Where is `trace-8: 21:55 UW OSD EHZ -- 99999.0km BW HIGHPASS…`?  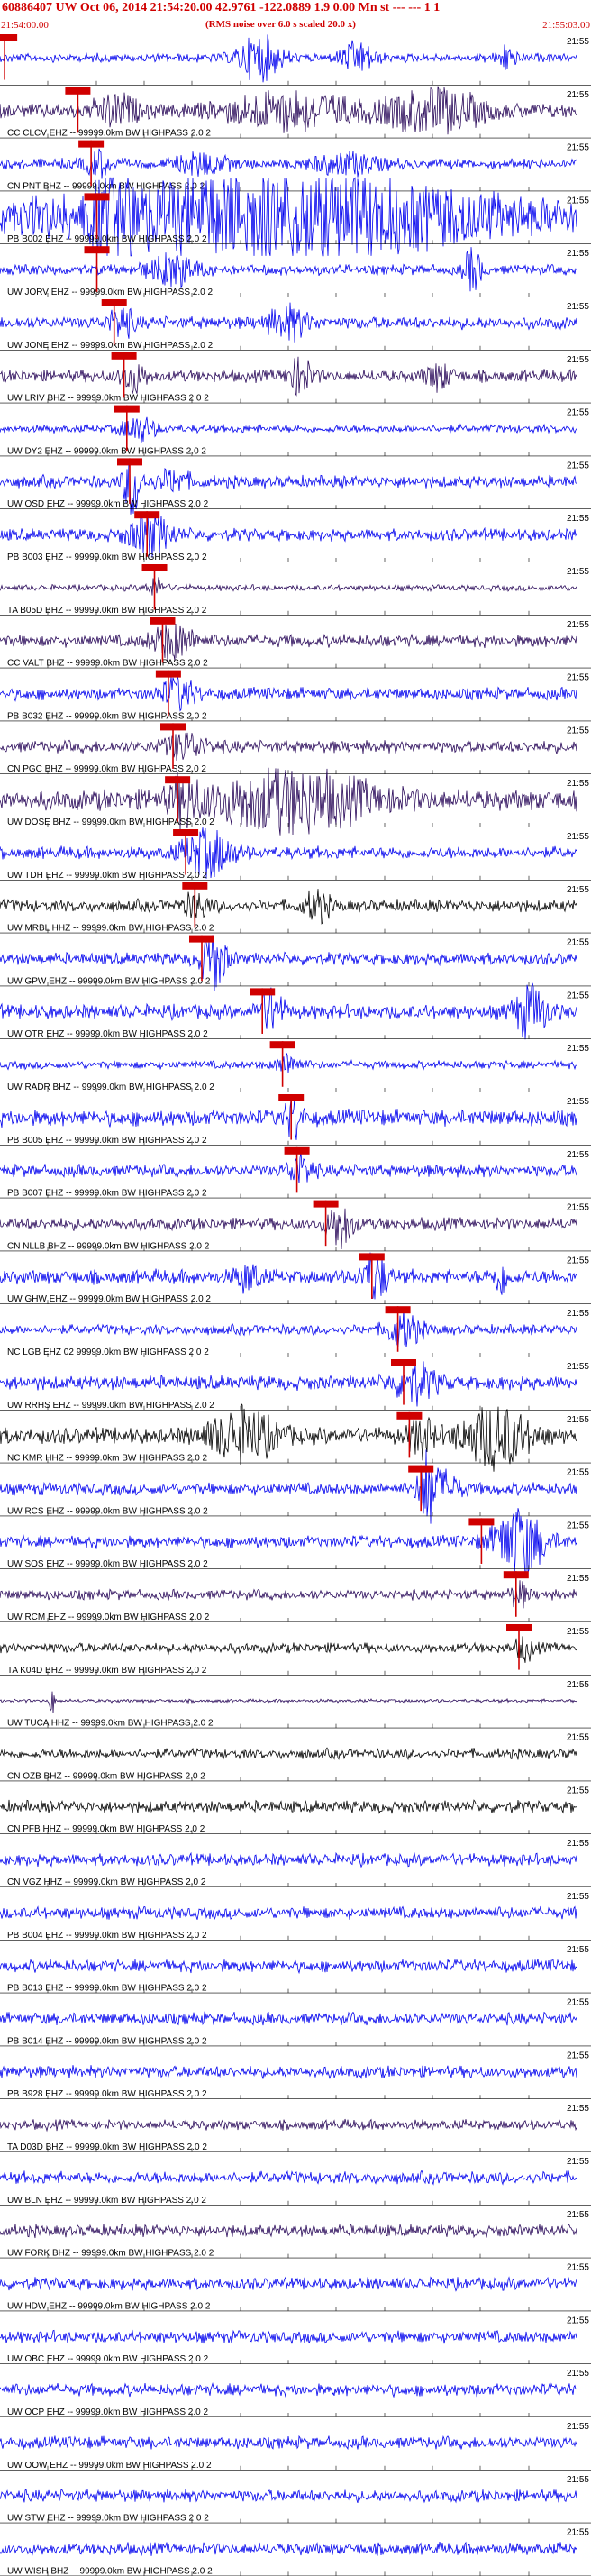
trace-8: 21:55 UW OSD EHZ -- 99999.0km BW HIGHPASS… is located at coordinates (295, 486).